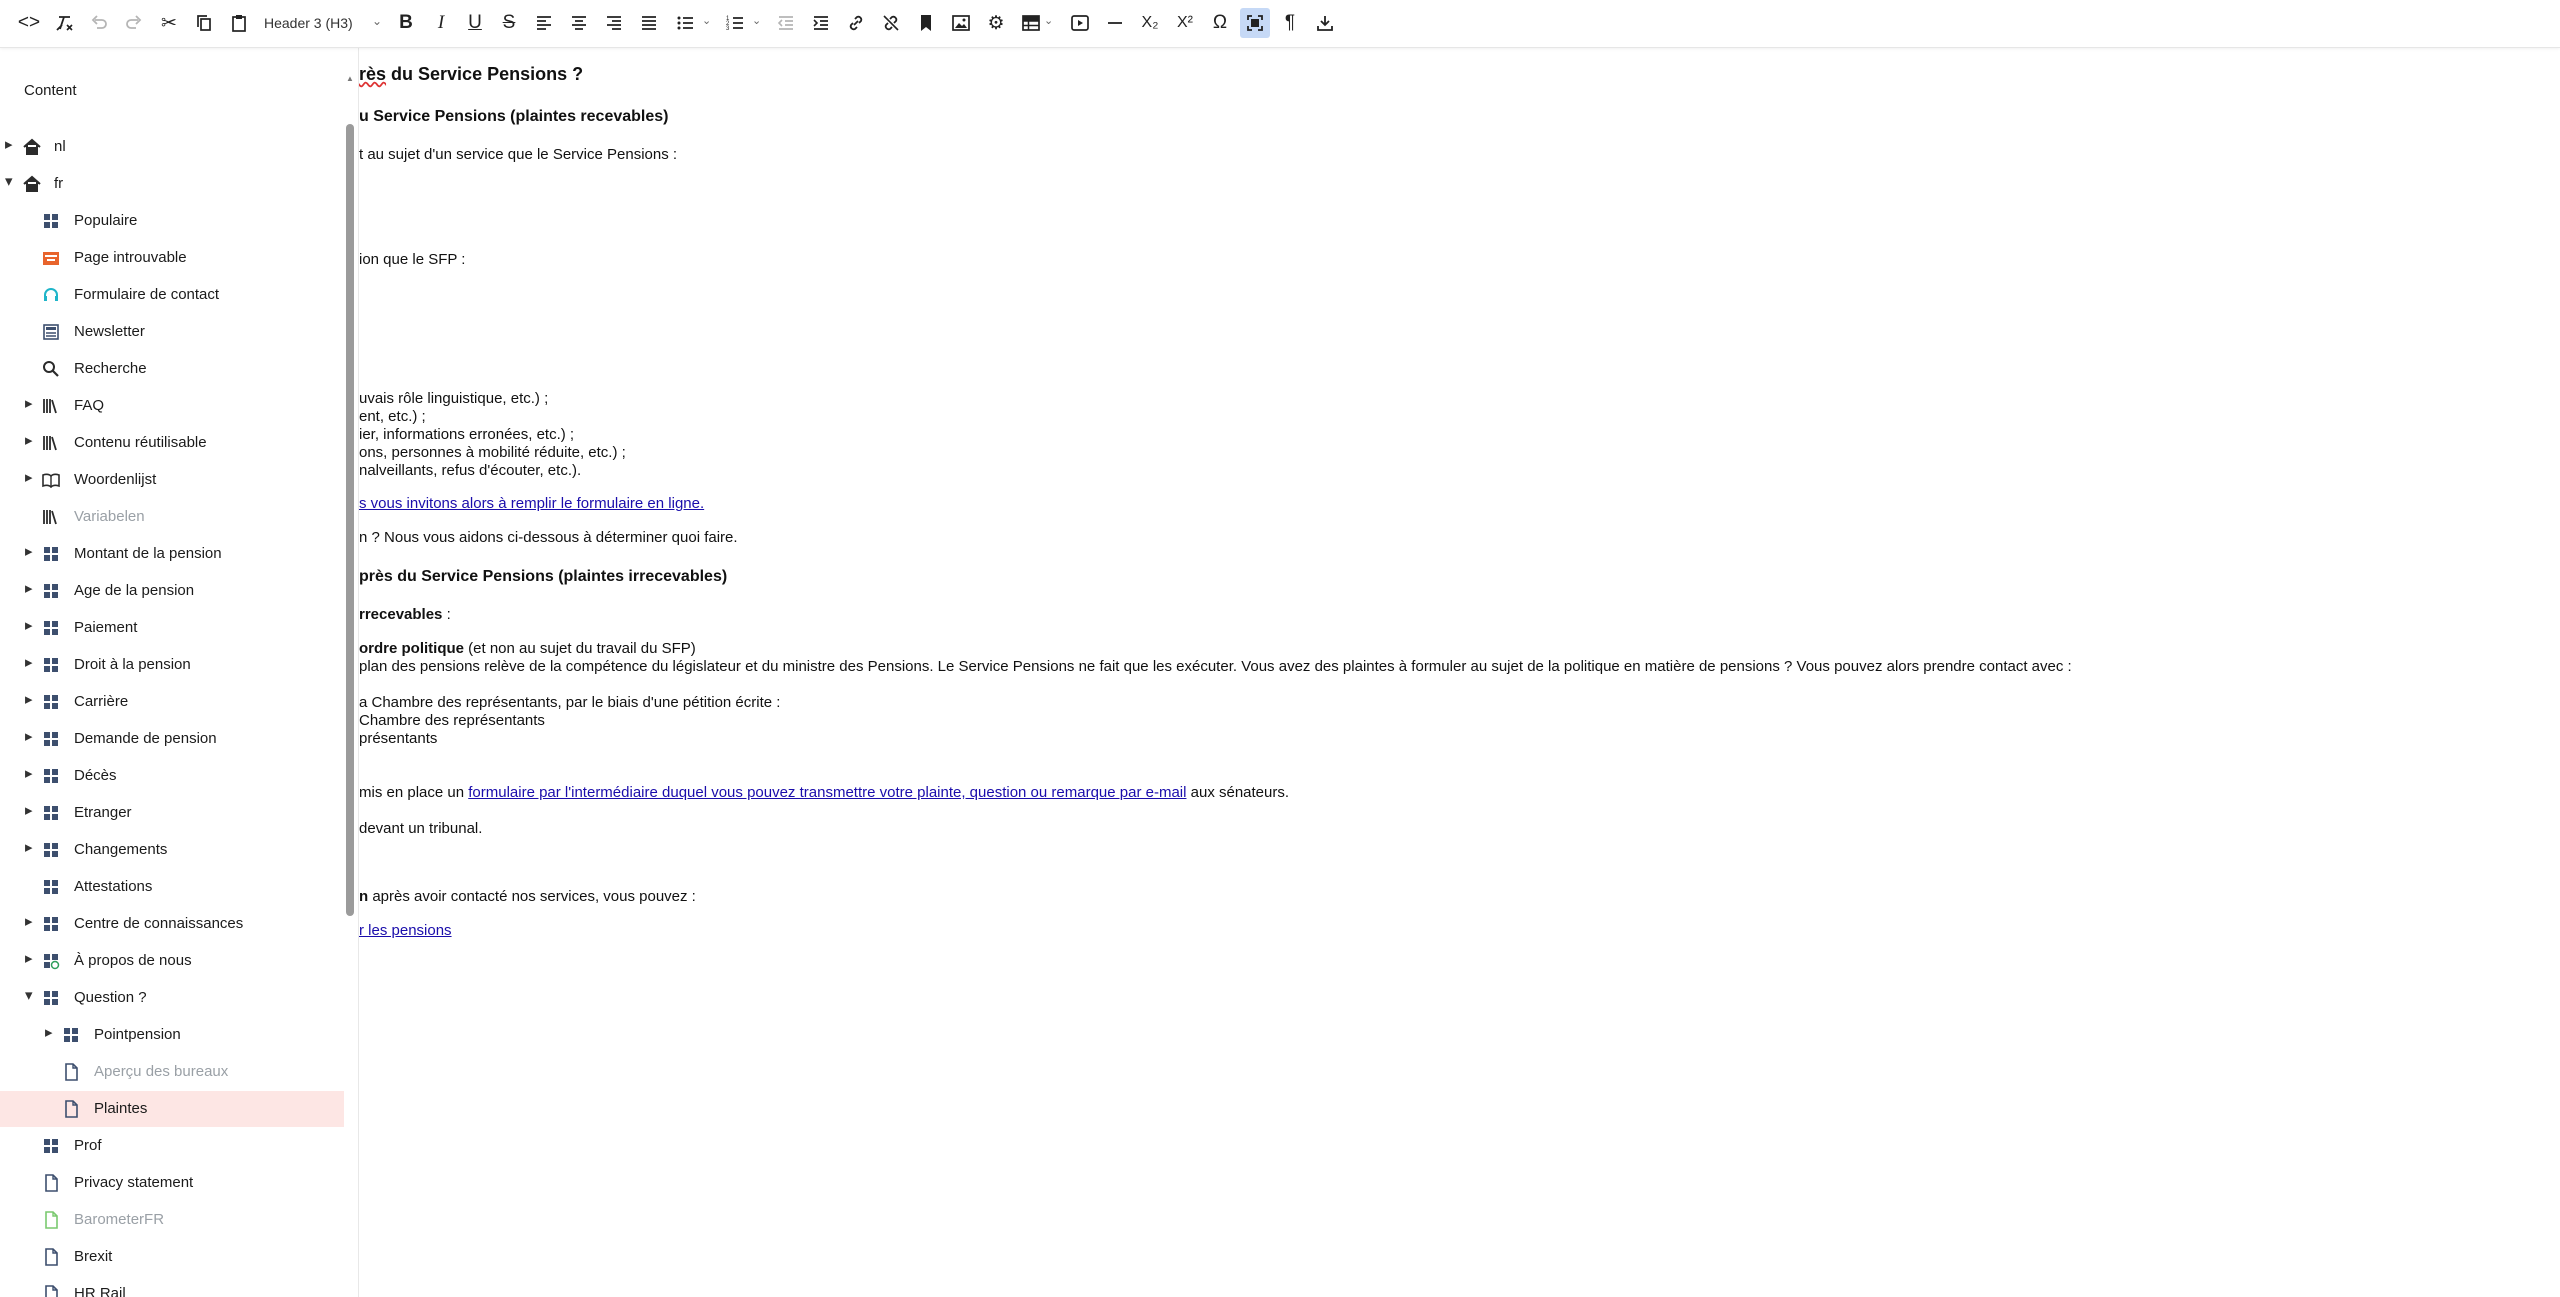  Describe the element at coordinates (172, 1257) in the screenshot. I see `tree-item: Brexit` at that location.